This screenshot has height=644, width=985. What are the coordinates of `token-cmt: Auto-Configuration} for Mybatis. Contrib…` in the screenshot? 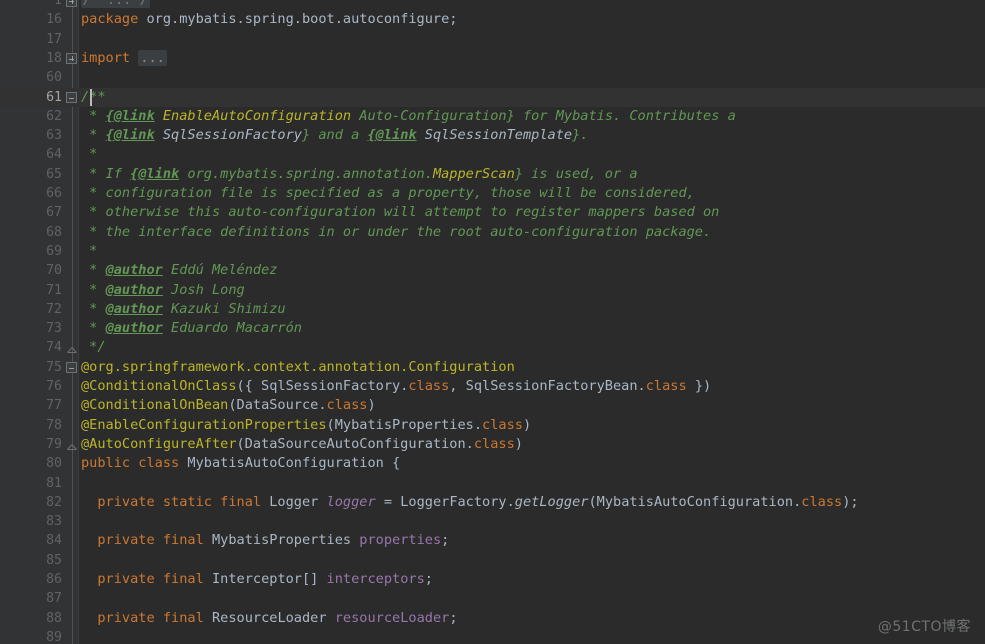 It's located at (543, 115).